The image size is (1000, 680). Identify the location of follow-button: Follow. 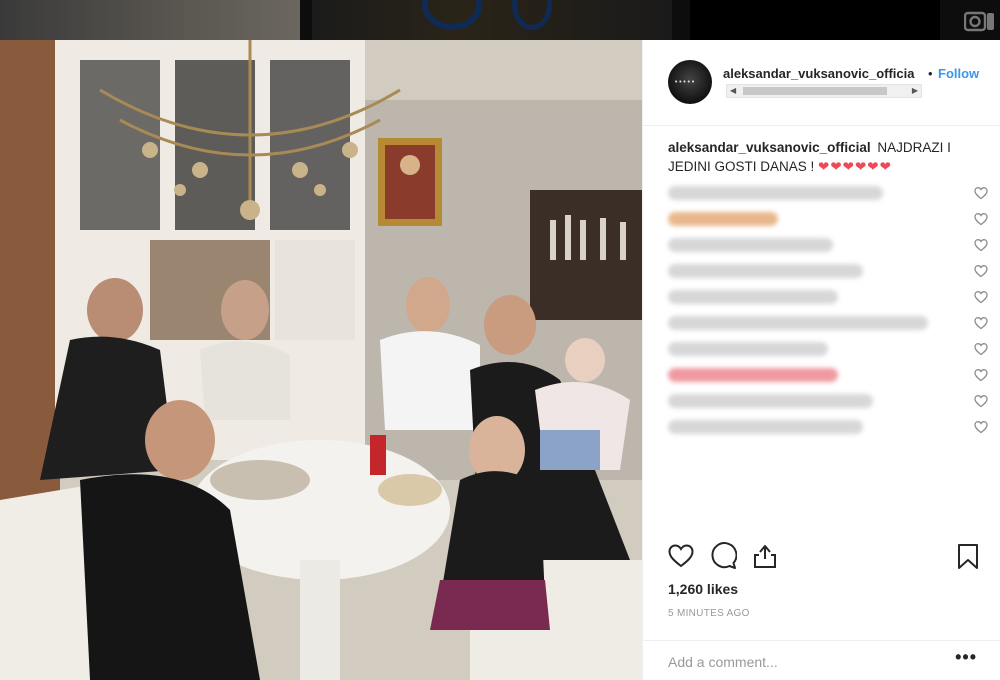
(958, 73).